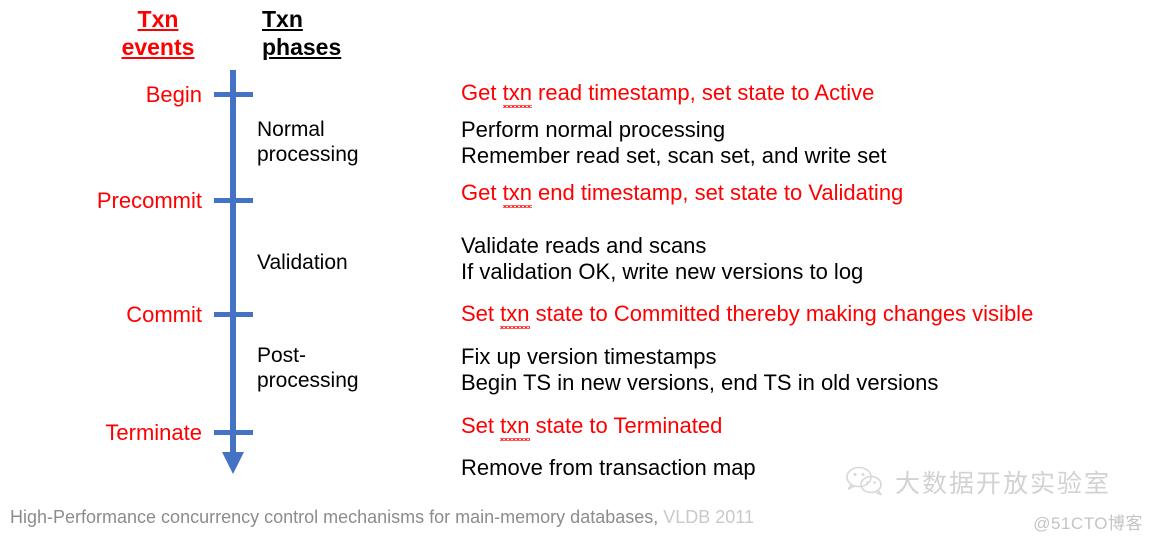  Describe the element at coordinates (302, 47) in the screenshot. I see `column-header-txn-phases-line2: phases` at that location.